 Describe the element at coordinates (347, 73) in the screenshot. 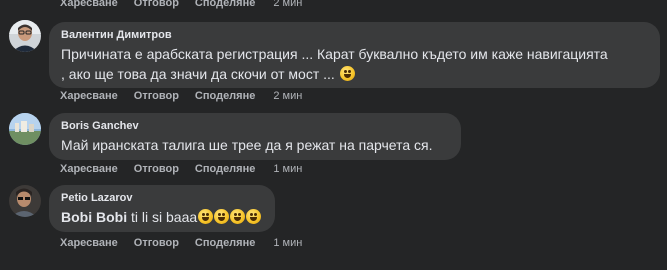

I see `laughing-emoji-icon` at that location.